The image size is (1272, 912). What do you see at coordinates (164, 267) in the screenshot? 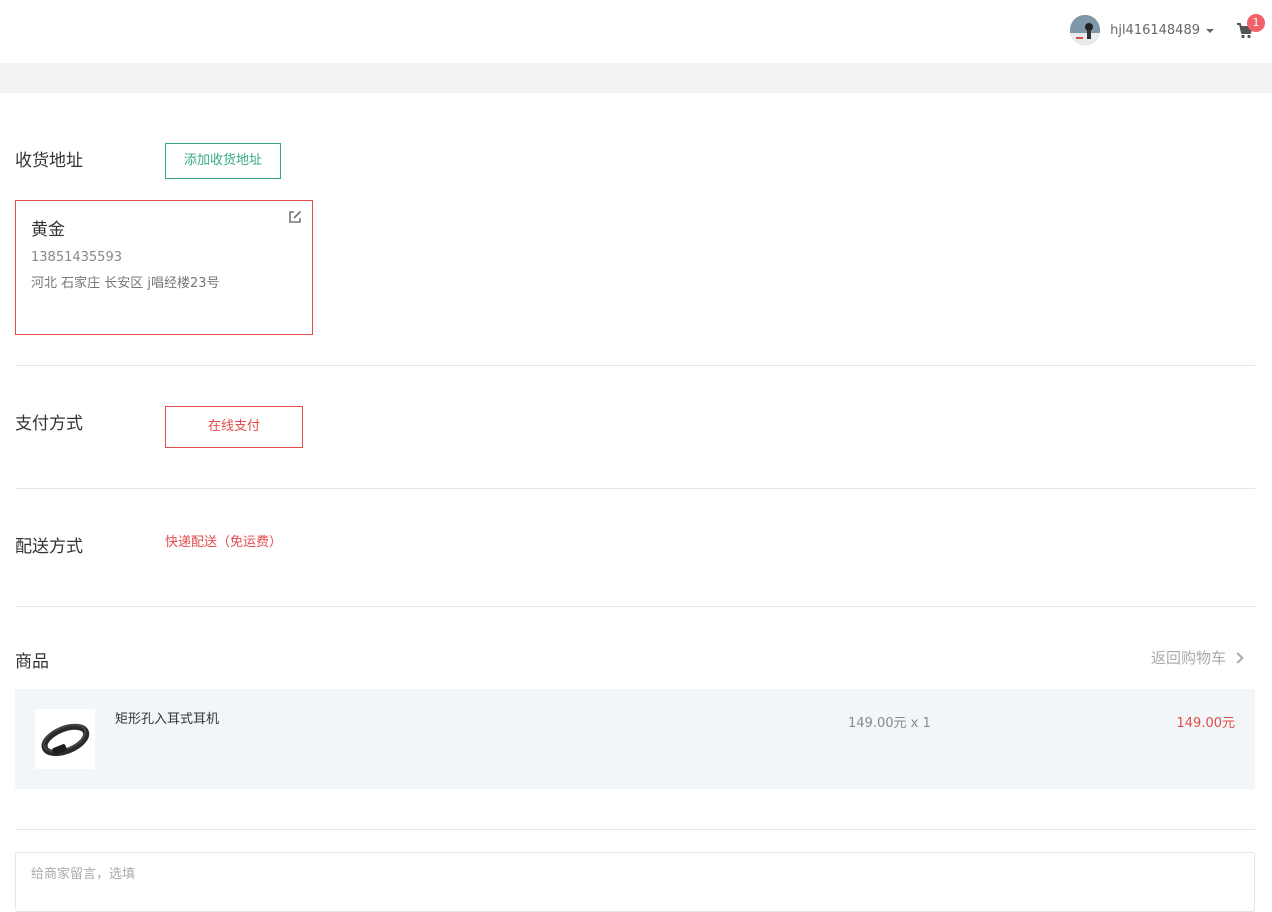
I see `address-card: 黄金 13851435593 河北 石家庄 长安区 j唱经楼23号` at bounding box center [164, 267].